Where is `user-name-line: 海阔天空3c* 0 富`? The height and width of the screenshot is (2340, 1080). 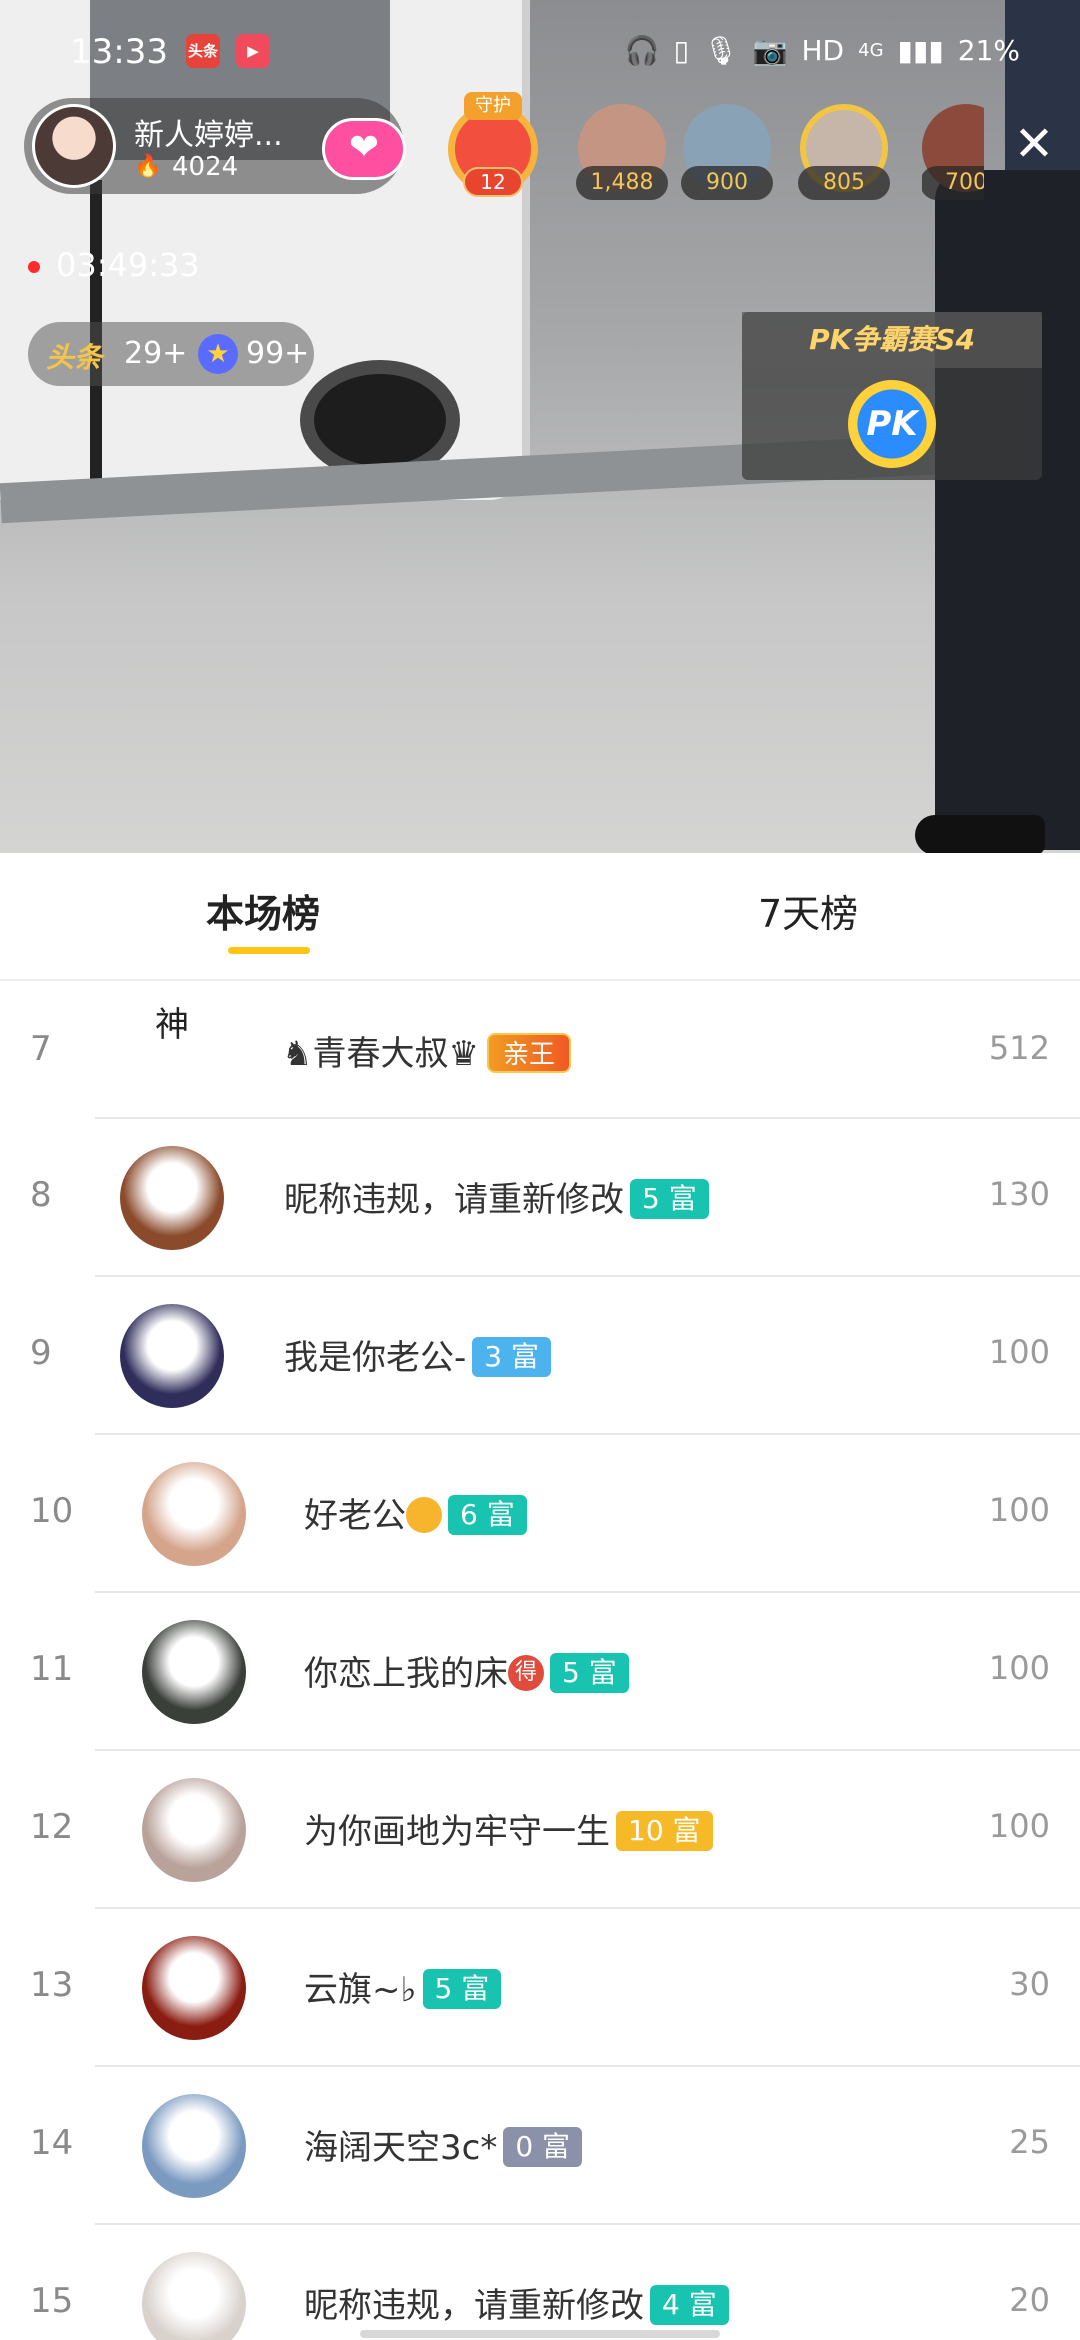
user-name-line: 海阔天空3c* 0 富 is located at coordinates (443, 2145).